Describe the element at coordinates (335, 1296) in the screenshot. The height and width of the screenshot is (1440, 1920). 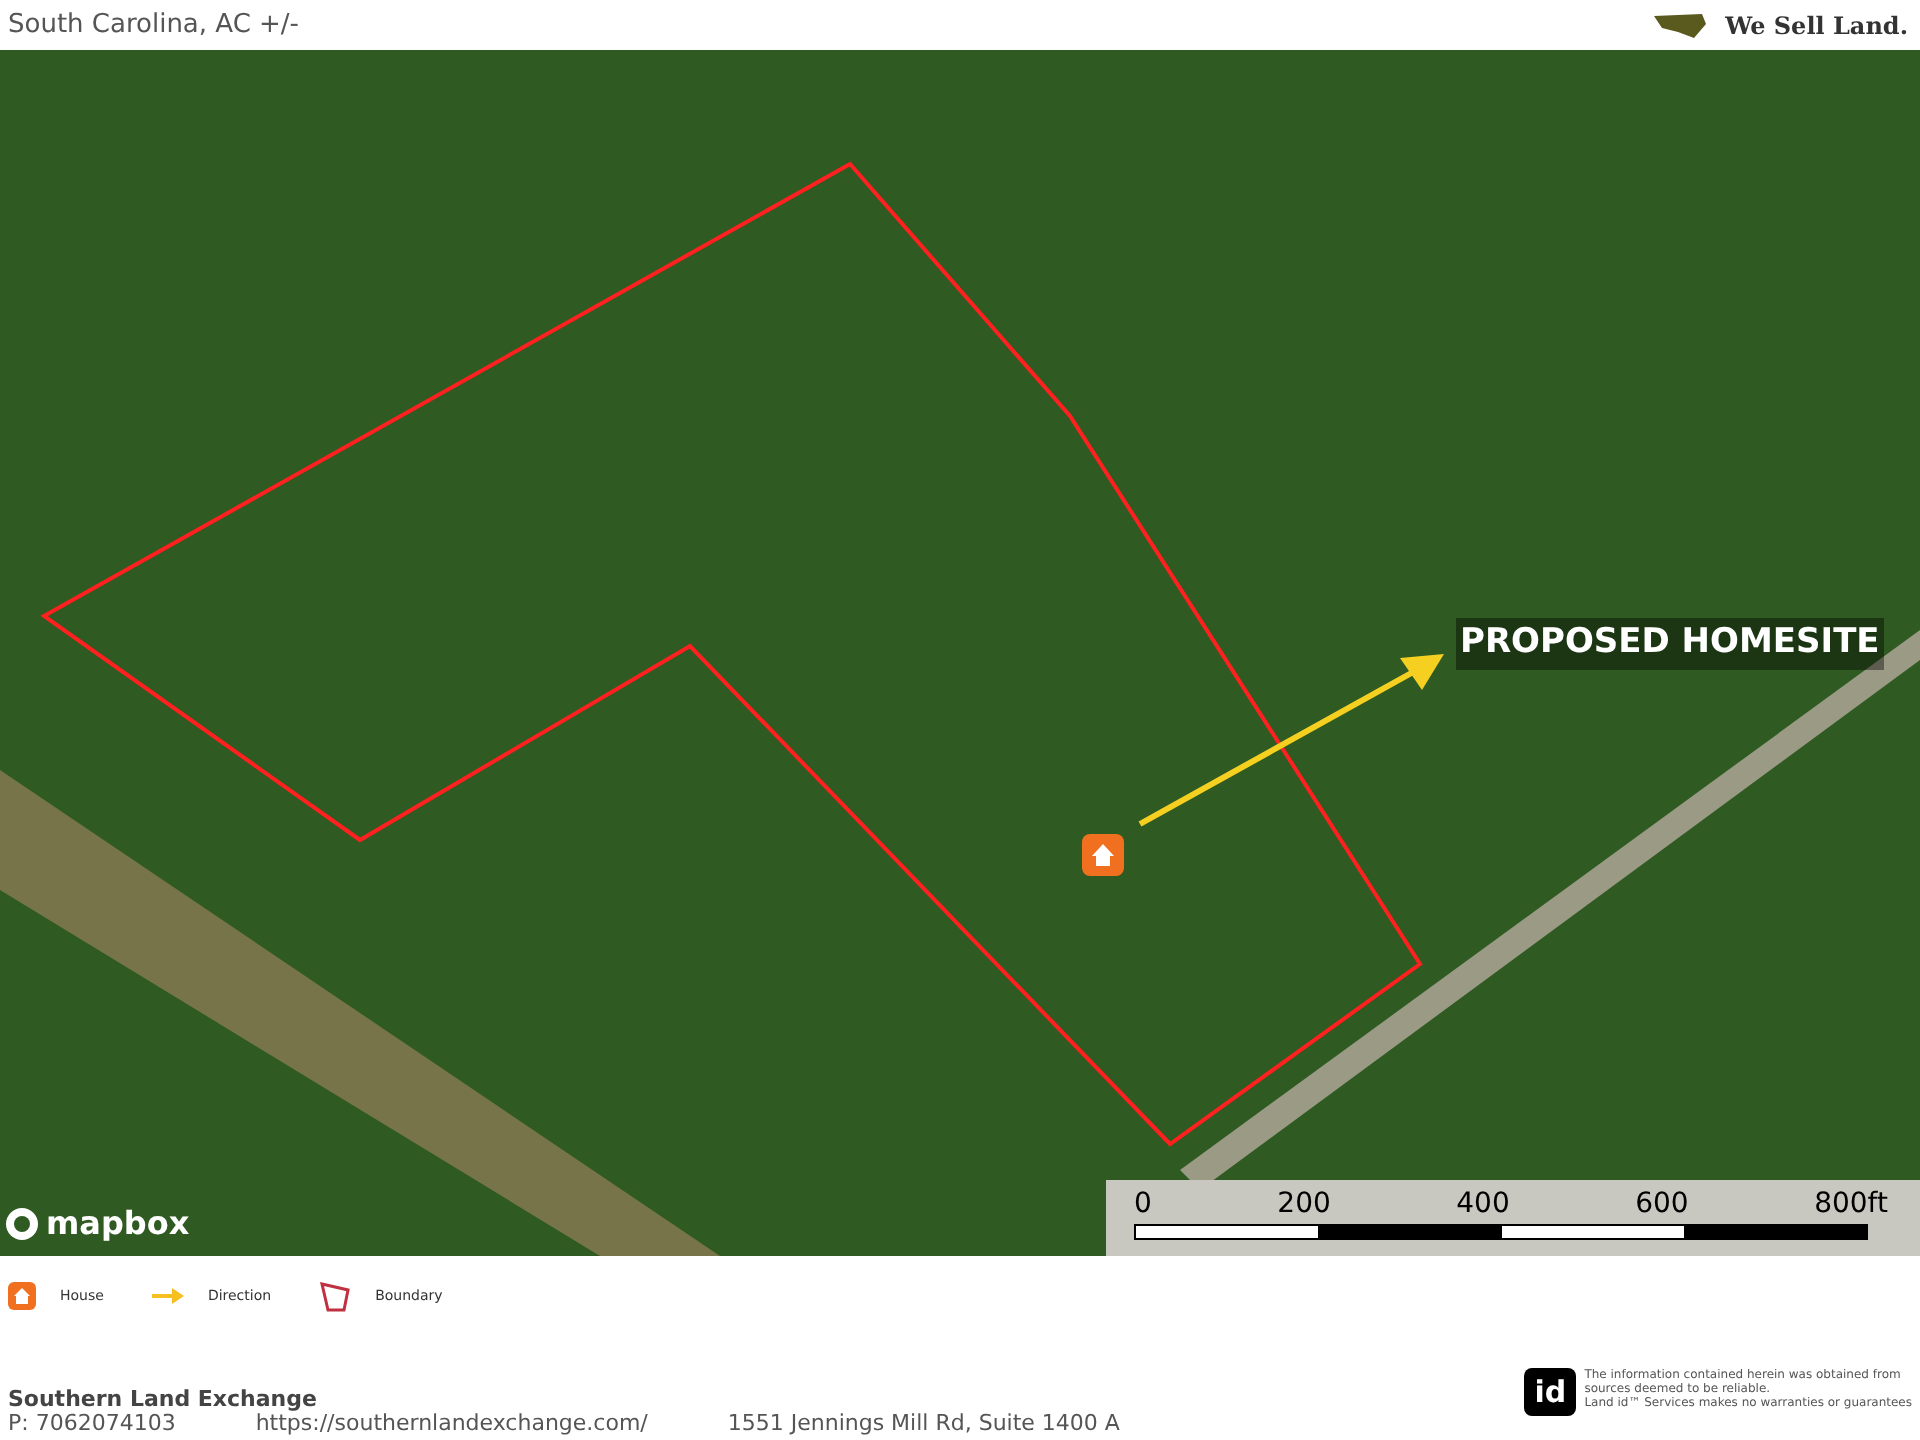
I see `boundary-icon` at that location.